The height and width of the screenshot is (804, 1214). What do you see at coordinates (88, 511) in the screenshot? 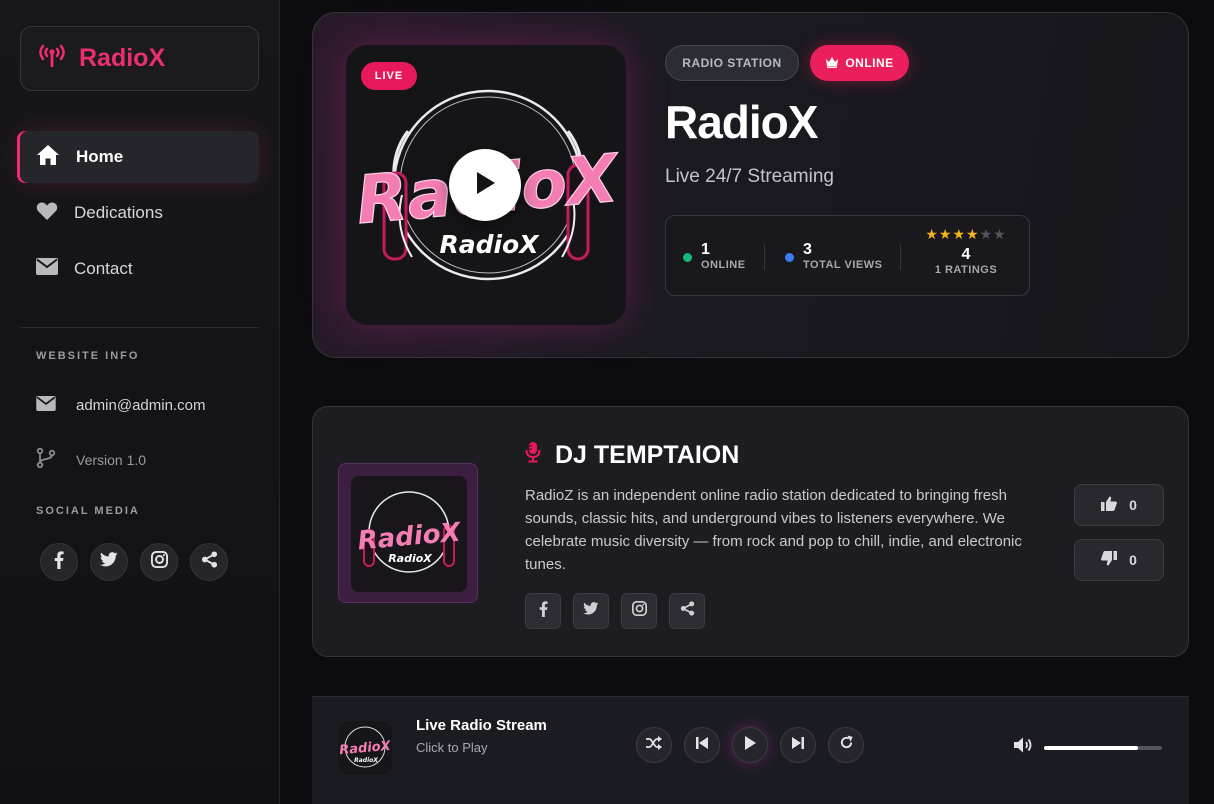
I see `social-media-label: SOCIAL MEDIA` at bounding box center [88, 511].